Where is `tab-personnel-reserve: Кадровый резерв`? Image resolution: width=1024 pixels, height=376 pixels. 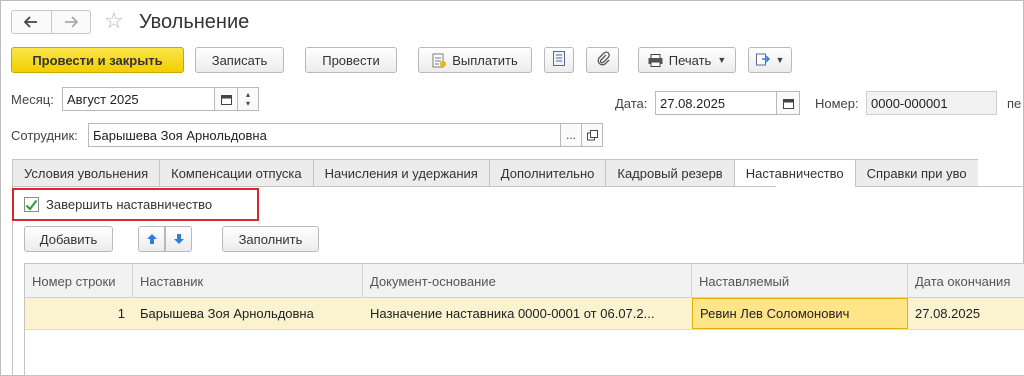 tab-personnel-reserve: Кадровый резерв is located at coordinates (669, 173).